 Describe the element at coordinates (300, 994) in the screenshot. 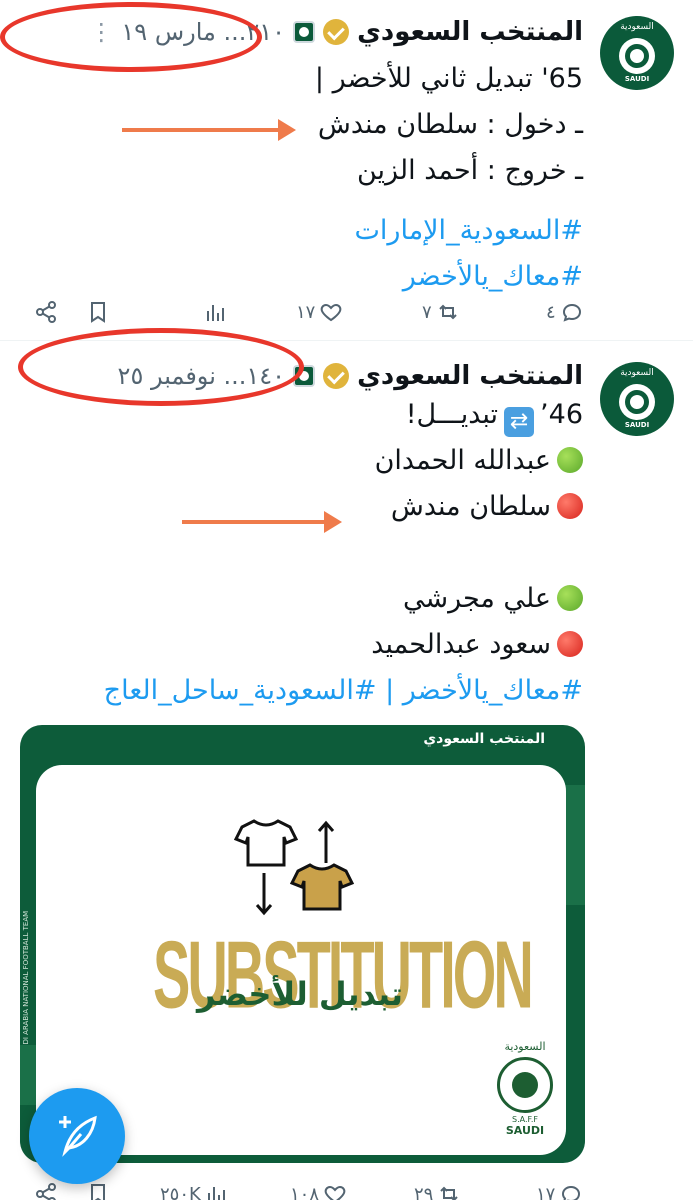

I see `substitution-arabic-title: تبديل للأخضر` at that location.